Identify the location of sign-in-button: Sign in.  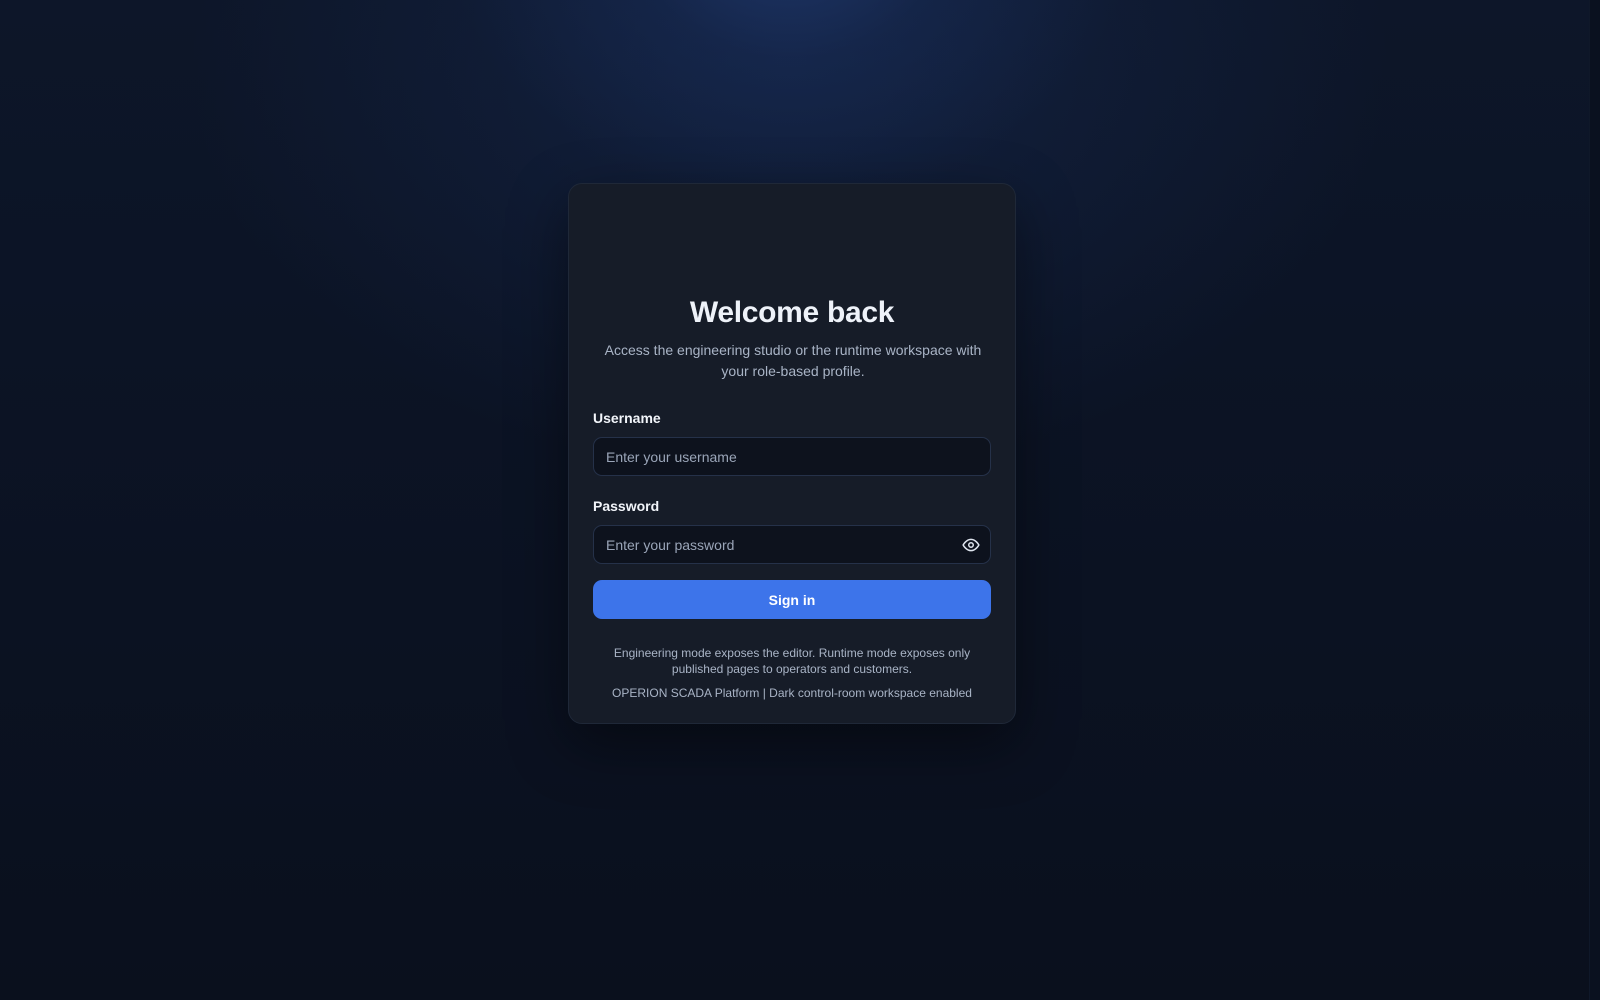
(792, 599).